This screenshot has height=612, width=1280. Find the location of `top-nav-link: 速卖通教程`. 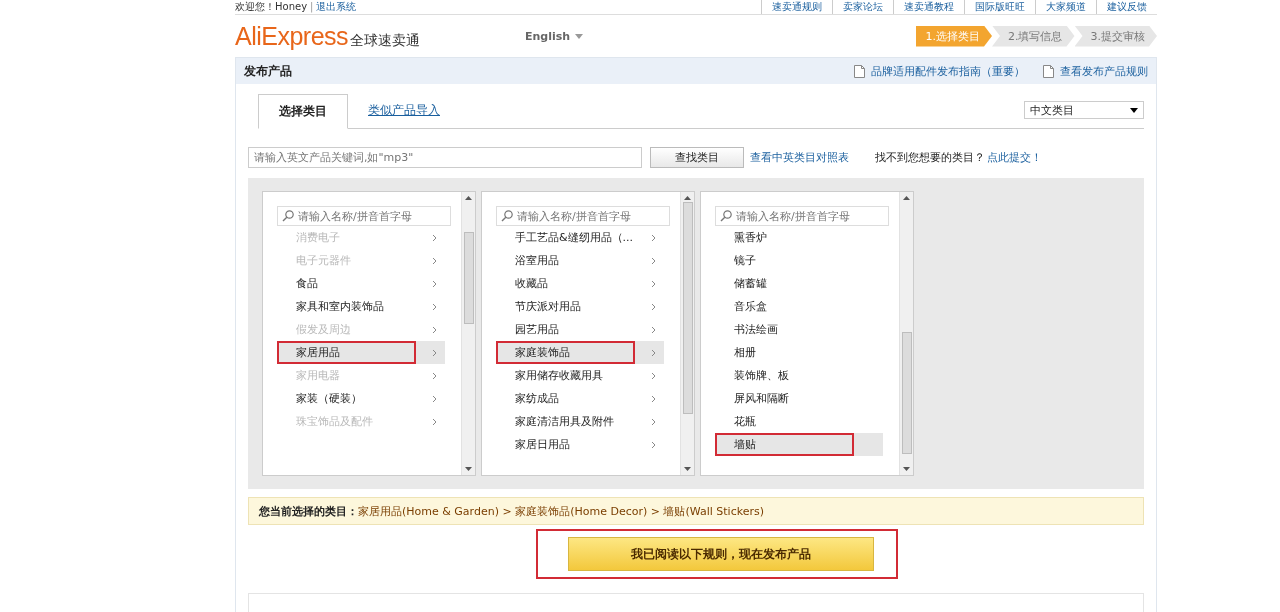

top-nav-link: 速卖通教程 is located at coordinates (928, 7).